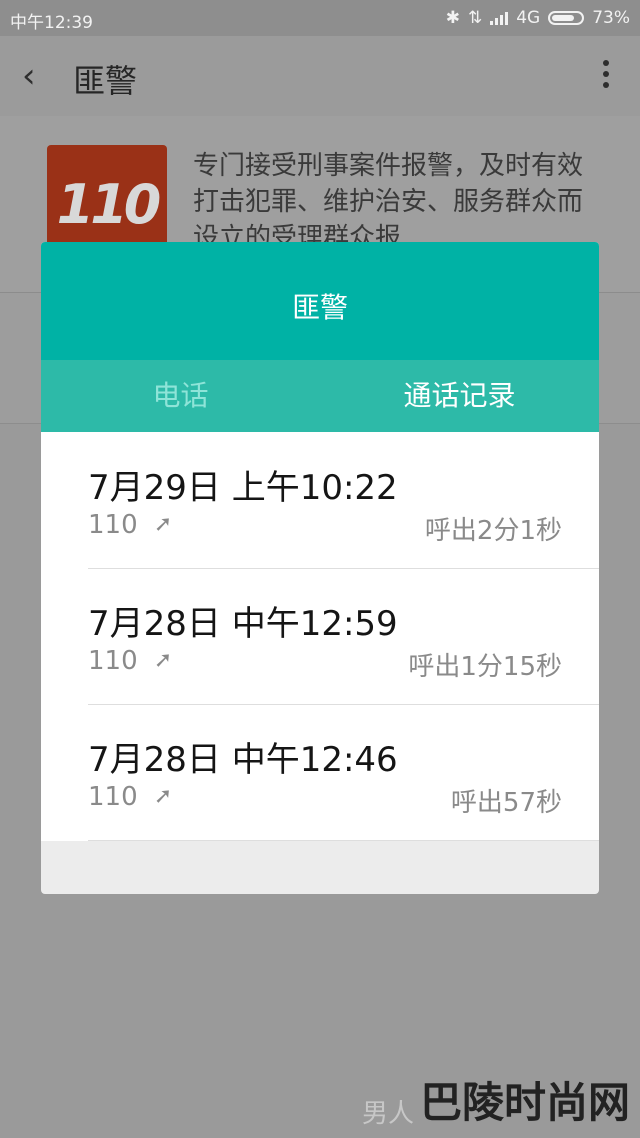  I want to click on status-icons: ✱ ⇅ 4G 73%, so click(538, 18).